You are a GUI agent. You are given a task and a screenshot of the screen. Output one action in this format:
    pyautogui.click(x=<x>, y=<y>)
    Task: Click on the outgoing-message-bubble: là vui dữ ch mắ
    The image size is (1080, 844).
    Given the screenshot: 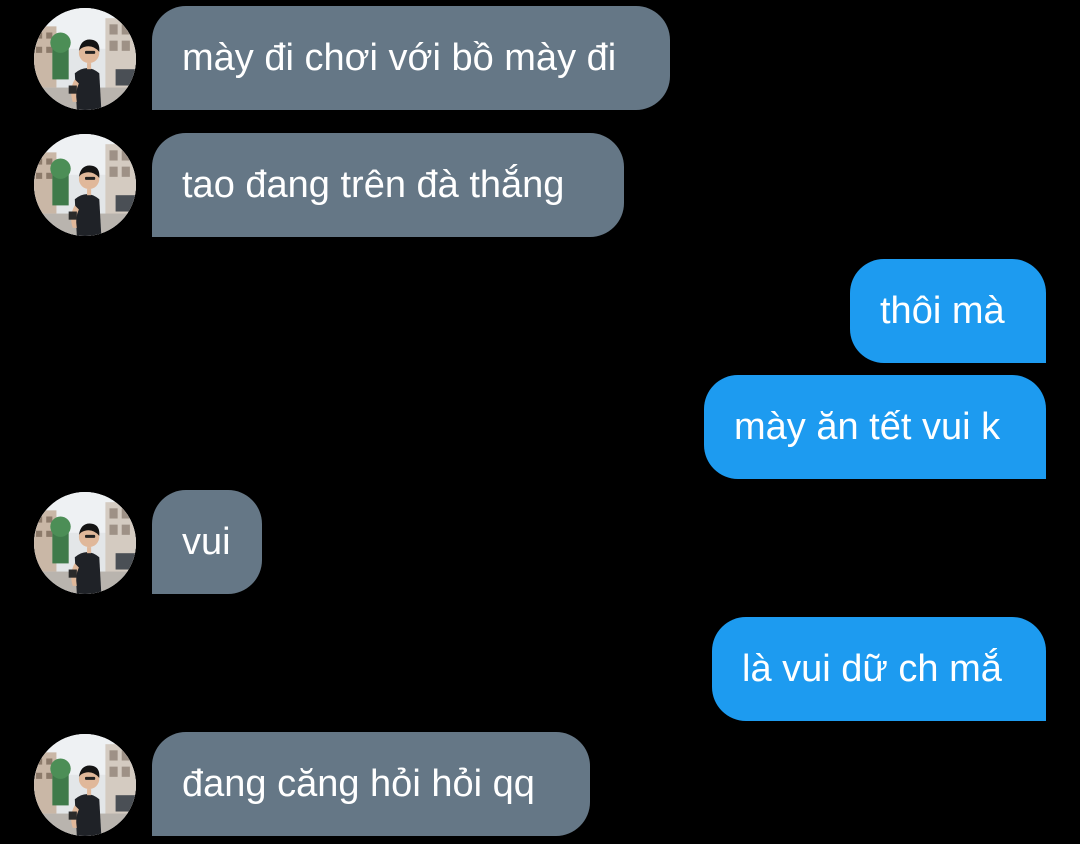 What is the action you would take?
    pyautogui.click(x=879, y=669)
    